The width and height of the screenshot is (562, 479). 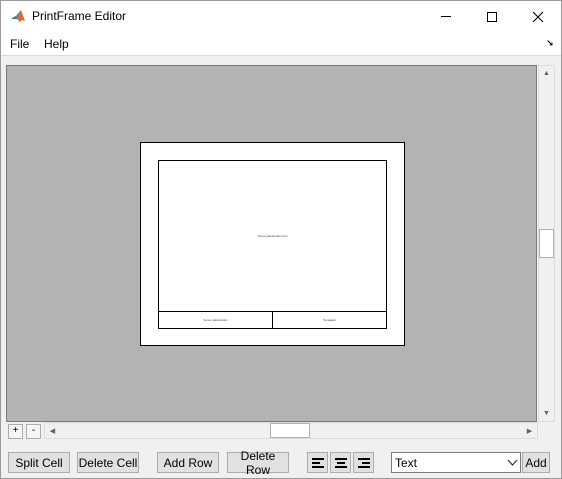 I want to click on split-cell-button: Split Cell, so click(x=39, y=462).